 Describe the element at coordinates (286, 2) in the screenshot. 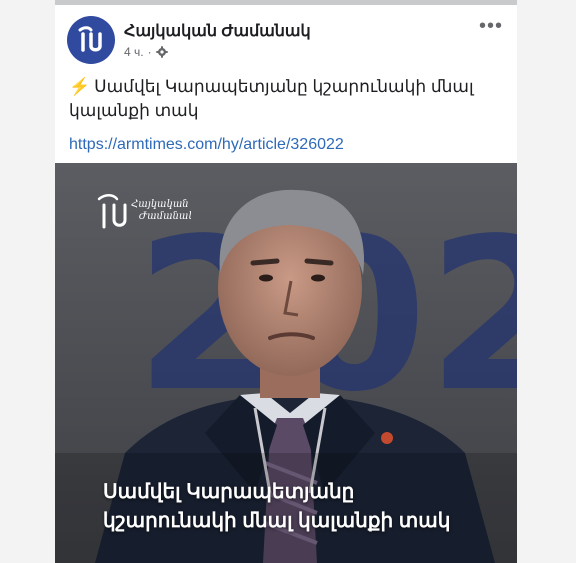

I see `post-top-divider` at that location.